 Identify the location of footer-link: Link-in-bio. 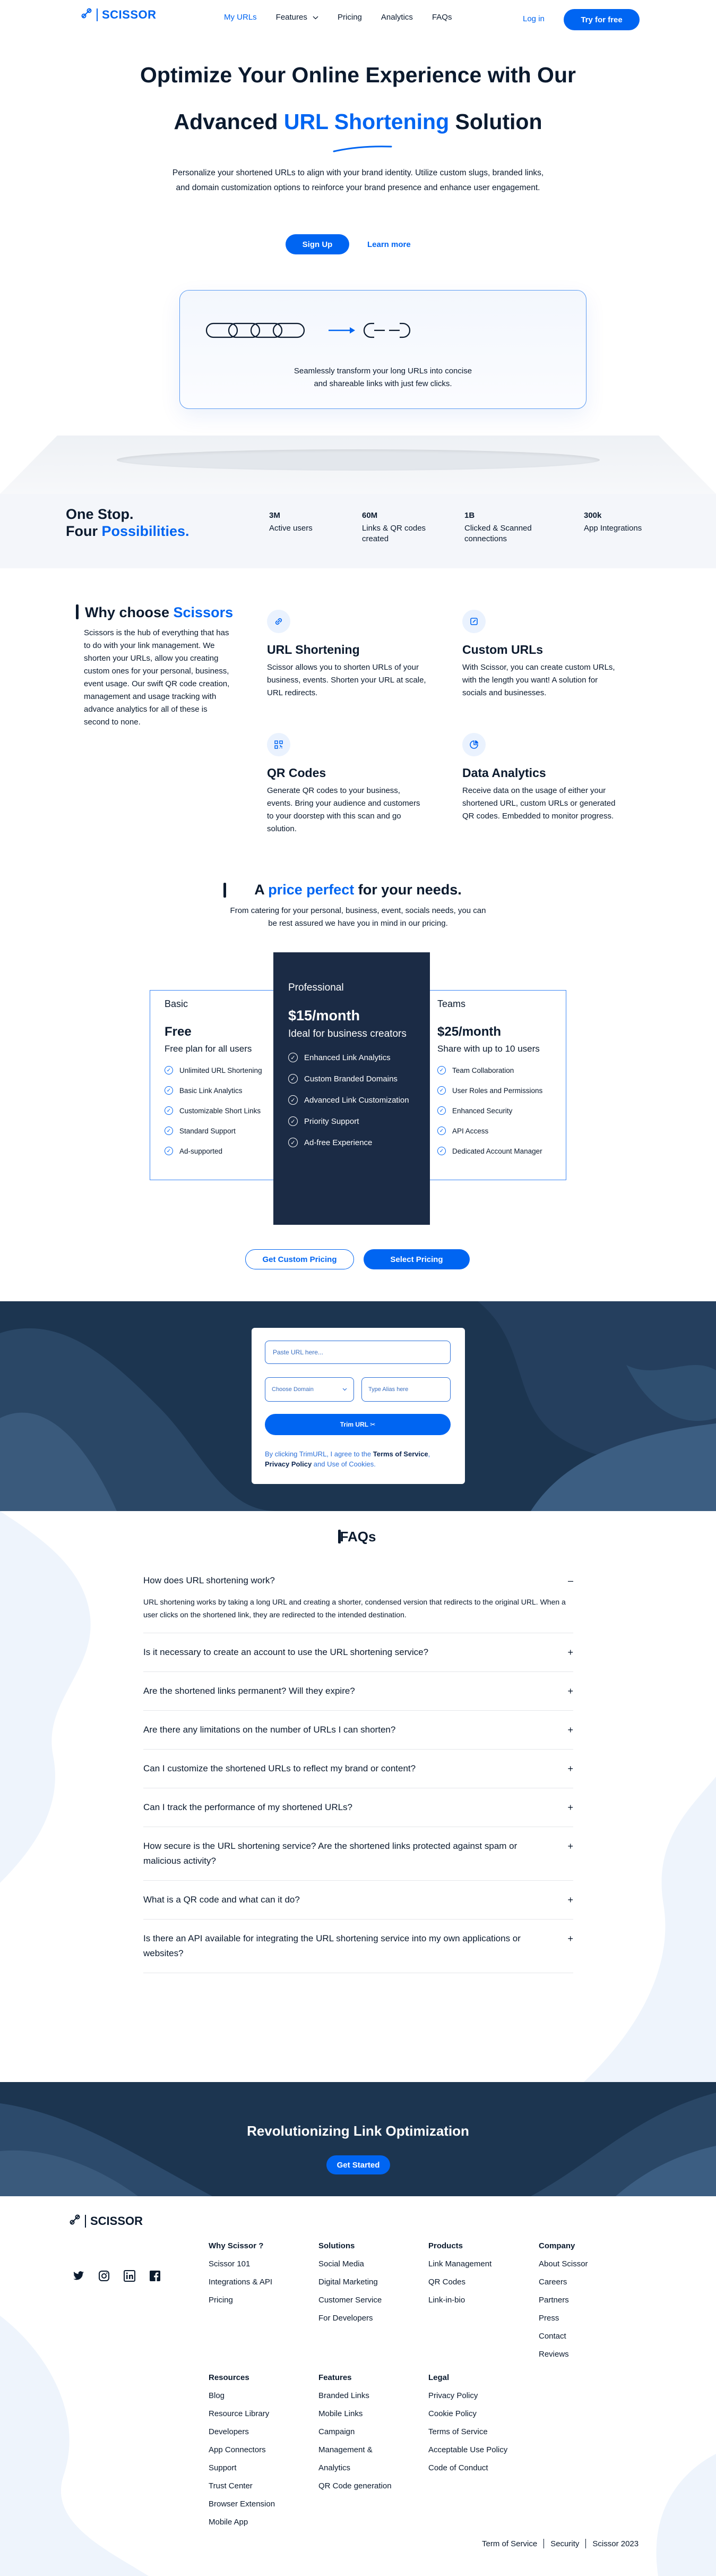
(460, 2300).